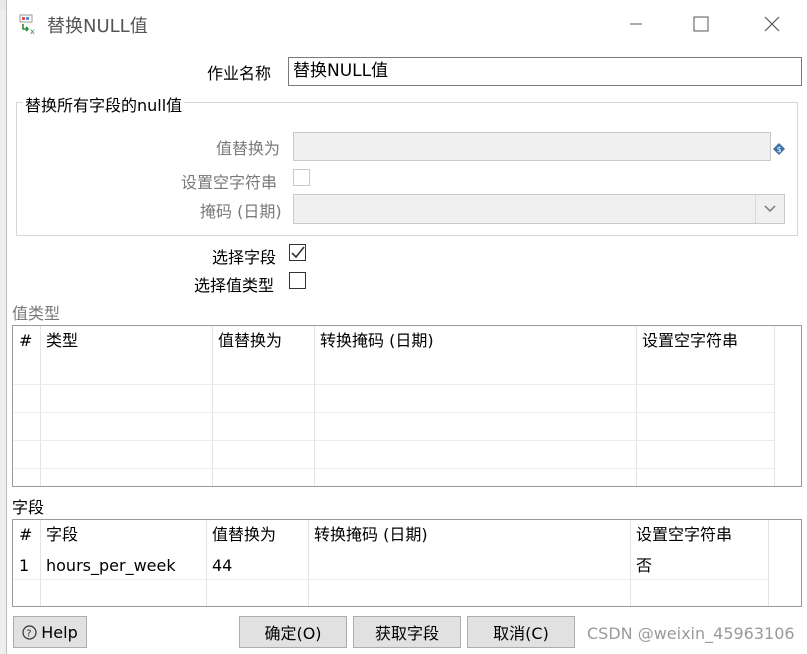 The height and width of the screenshot is (654, 807). I want to click on replace-value-label: 值替换为, so click(248, 148).